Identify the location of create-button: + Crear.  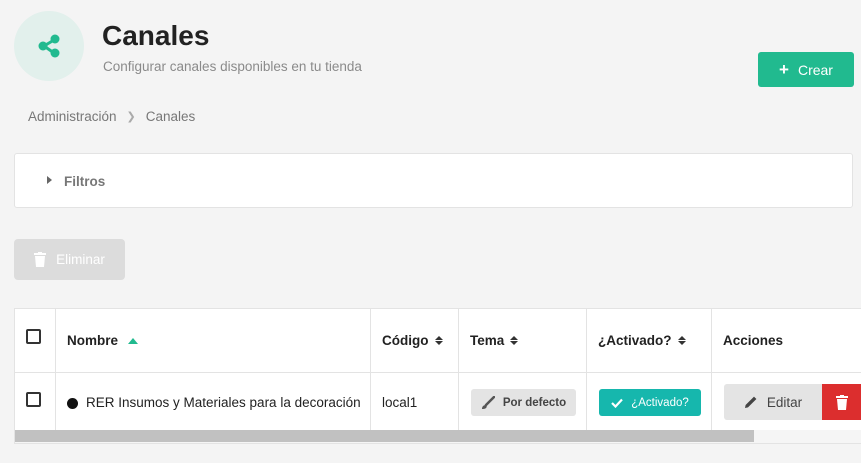
(806, 69).